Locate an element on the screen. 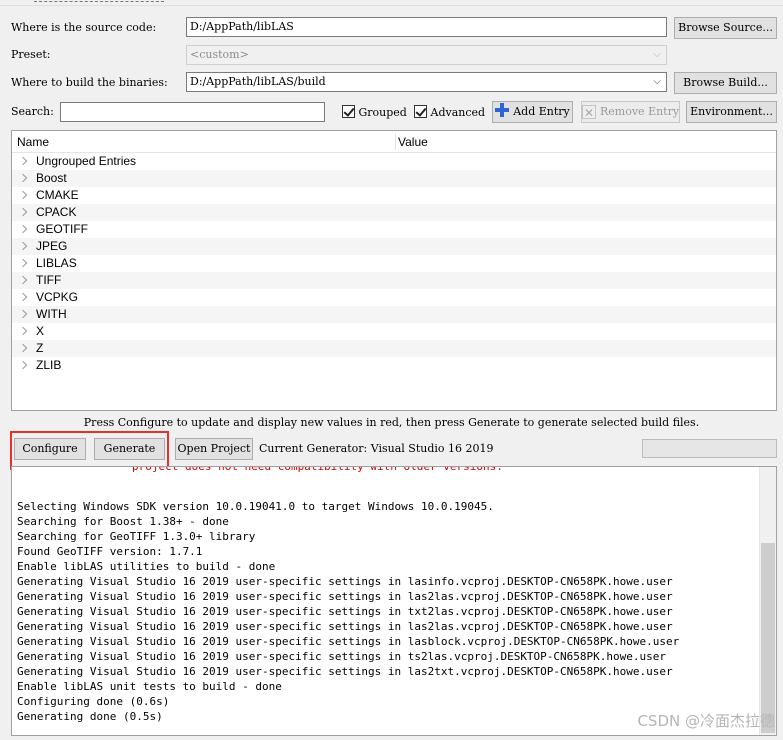 The width and height of the screenshot is (783, 740). add-entry-label: Add Entry is located at coordinates (541, 111).